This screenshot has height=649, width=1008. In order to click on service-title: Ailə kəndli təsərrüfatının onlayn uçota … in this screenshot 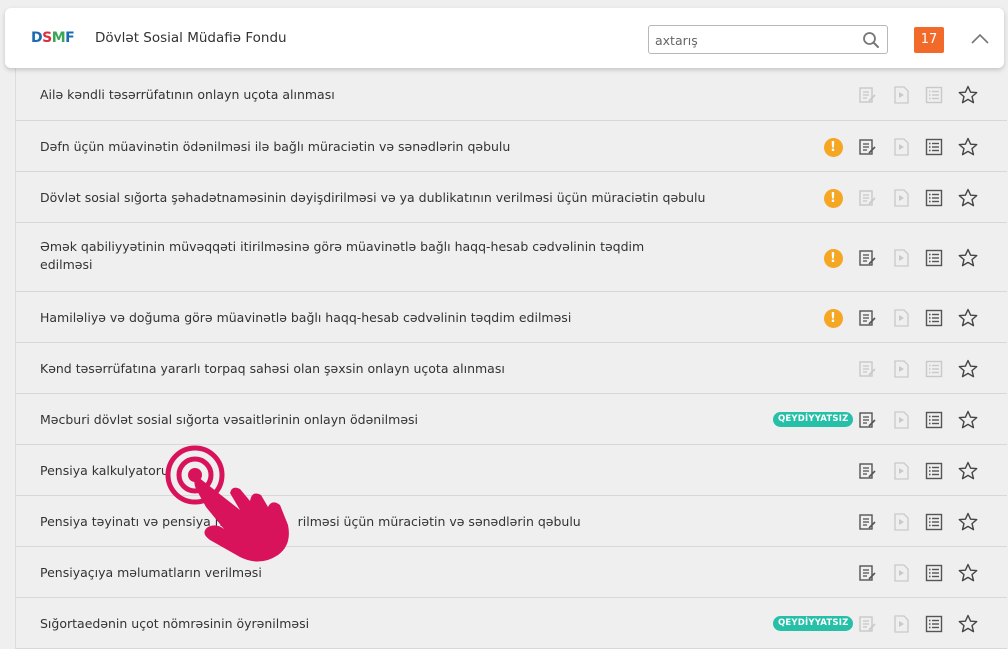, I will do `click(187, 95)`.